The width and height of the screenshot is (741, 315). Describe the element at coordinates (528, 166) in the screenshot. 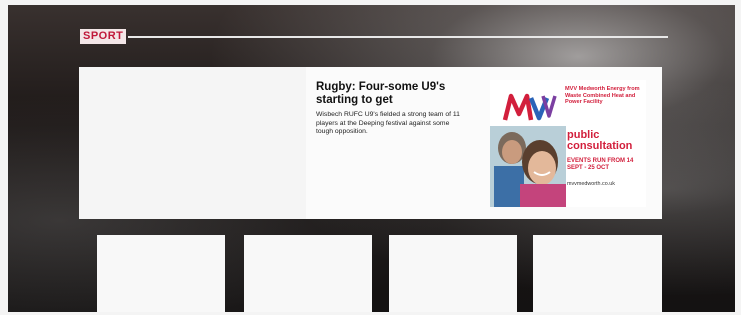

I see `advert-photo` at that location.